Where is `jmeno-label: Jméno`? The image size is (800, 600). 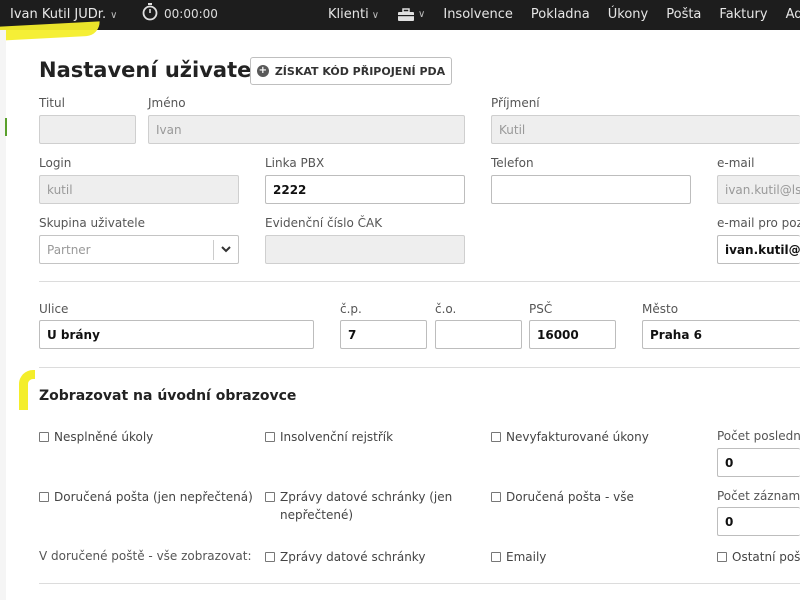 jmeno-label: Jméno is located at coordinates (167, 103).